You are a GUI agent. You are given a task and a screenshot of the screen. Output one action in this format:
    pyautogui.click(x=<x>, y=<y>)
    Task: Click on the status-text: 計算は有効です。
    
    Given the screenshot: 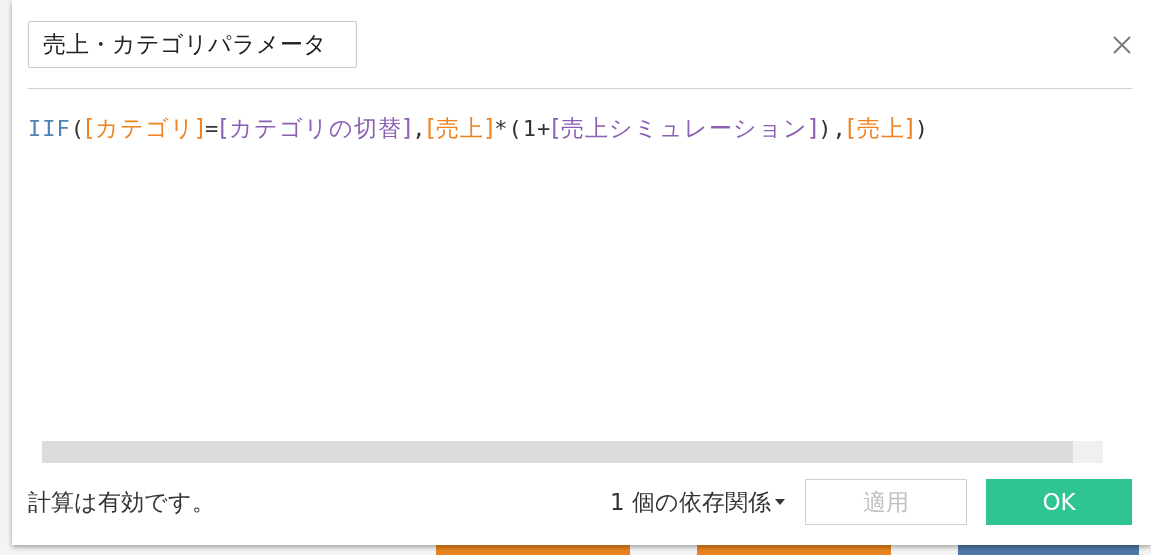 What is the action you would take?
    pyautogui.click(x=122, y=502)
    